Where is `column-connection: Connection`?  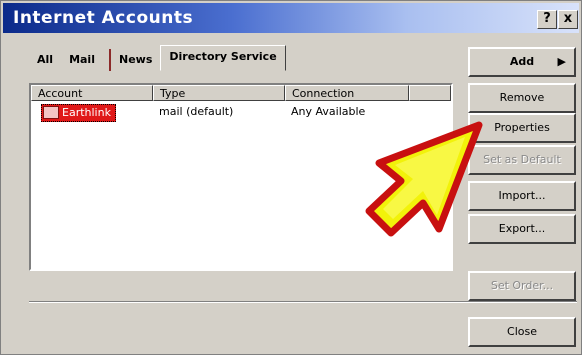 column-connection: Connection is located at coordinates (347, 93).